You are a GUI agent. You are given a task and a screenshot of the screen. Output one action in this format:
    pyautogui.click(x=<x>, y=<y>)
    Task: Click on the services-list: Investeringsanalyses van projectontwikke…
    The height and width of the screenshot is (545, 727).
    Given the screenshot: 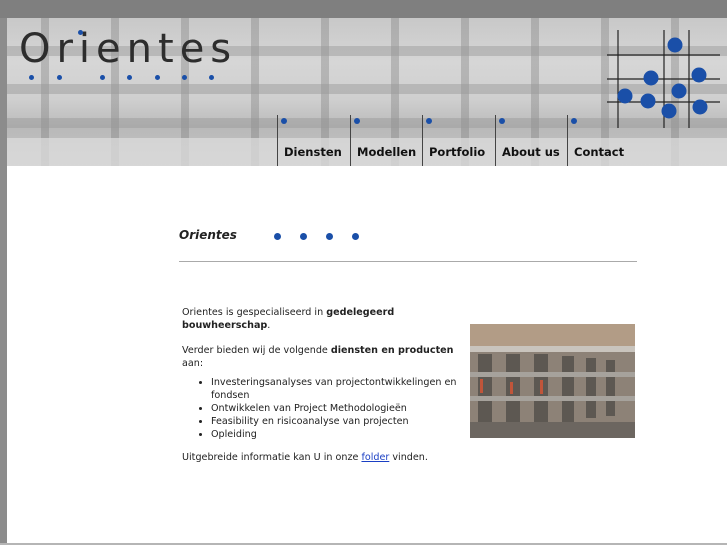 What is the action you would take?
    pyautogui.click(x=322, y=408)
    